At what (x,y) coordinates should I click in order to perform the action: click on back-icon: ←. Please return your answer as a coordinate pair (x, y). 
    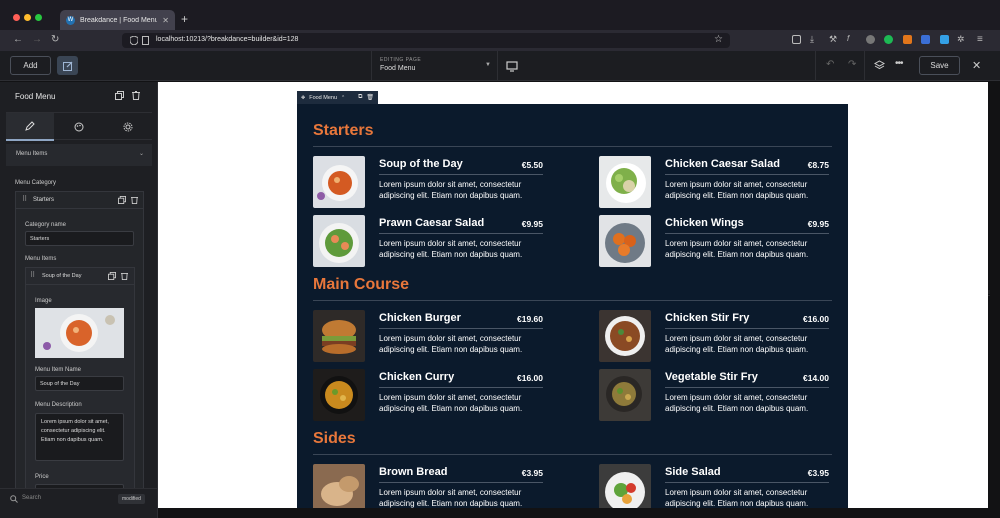
    Looking at the image, I should click on (18, 39).